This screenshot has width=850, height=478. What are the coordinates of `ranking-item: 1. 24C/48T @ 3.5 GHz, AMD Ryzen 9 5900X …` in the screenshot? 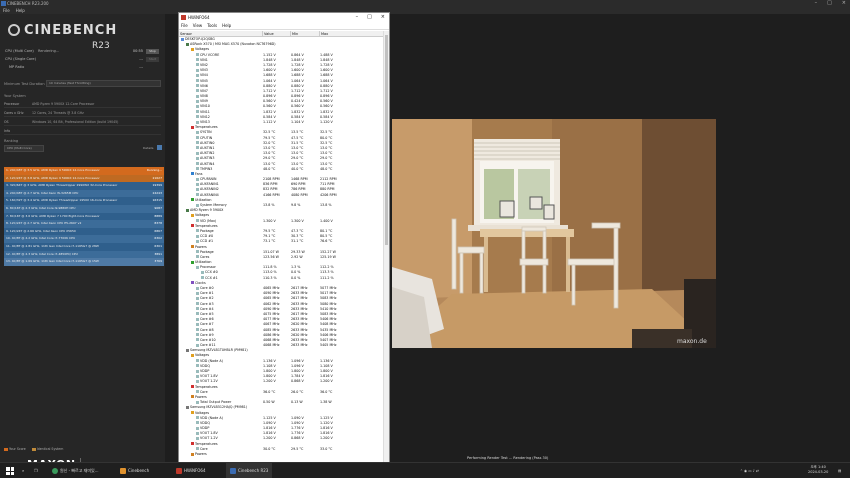 It's located at (84, 171).